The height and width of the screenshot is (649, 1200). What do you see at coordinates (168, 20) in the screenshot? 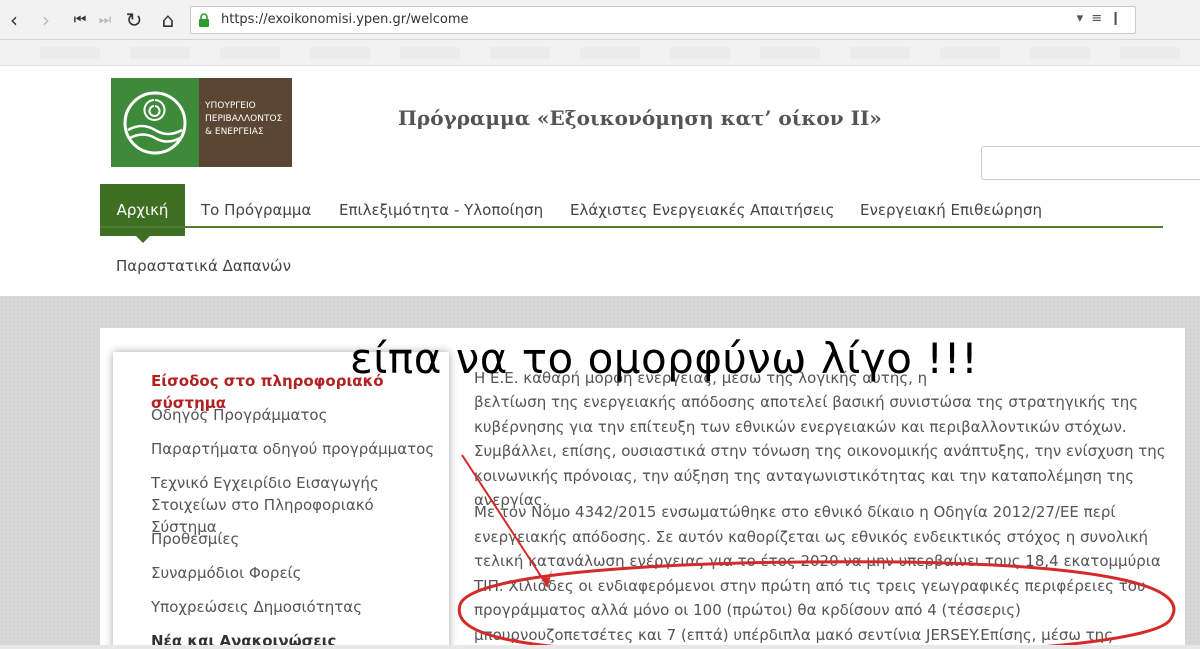
I see `home-icon: ⌂` at bounding box center [168, 20].